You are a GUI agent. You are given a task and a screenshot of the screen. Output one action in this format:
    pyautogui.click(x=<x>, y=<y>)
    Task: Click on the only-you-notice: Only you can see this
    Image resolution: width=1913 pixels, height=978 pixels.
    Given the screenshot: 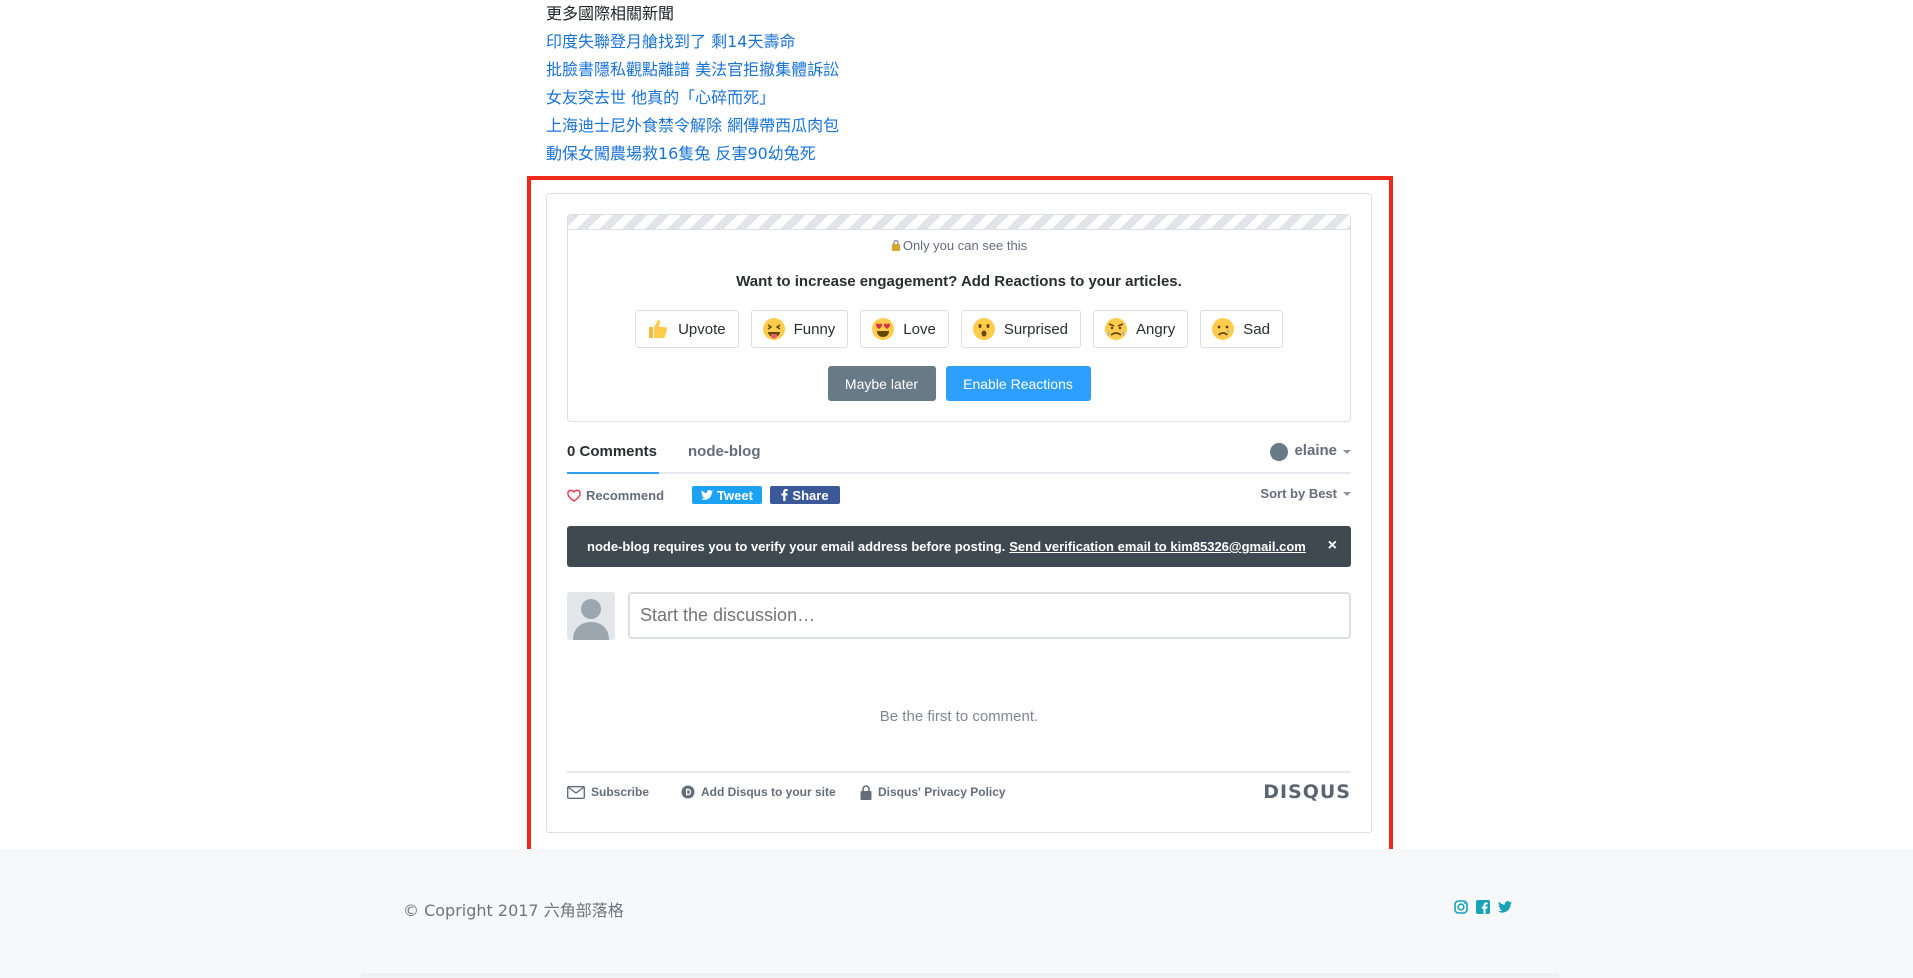 What is the action you would take?
    pyautogui.click(x=959, y=246)
    